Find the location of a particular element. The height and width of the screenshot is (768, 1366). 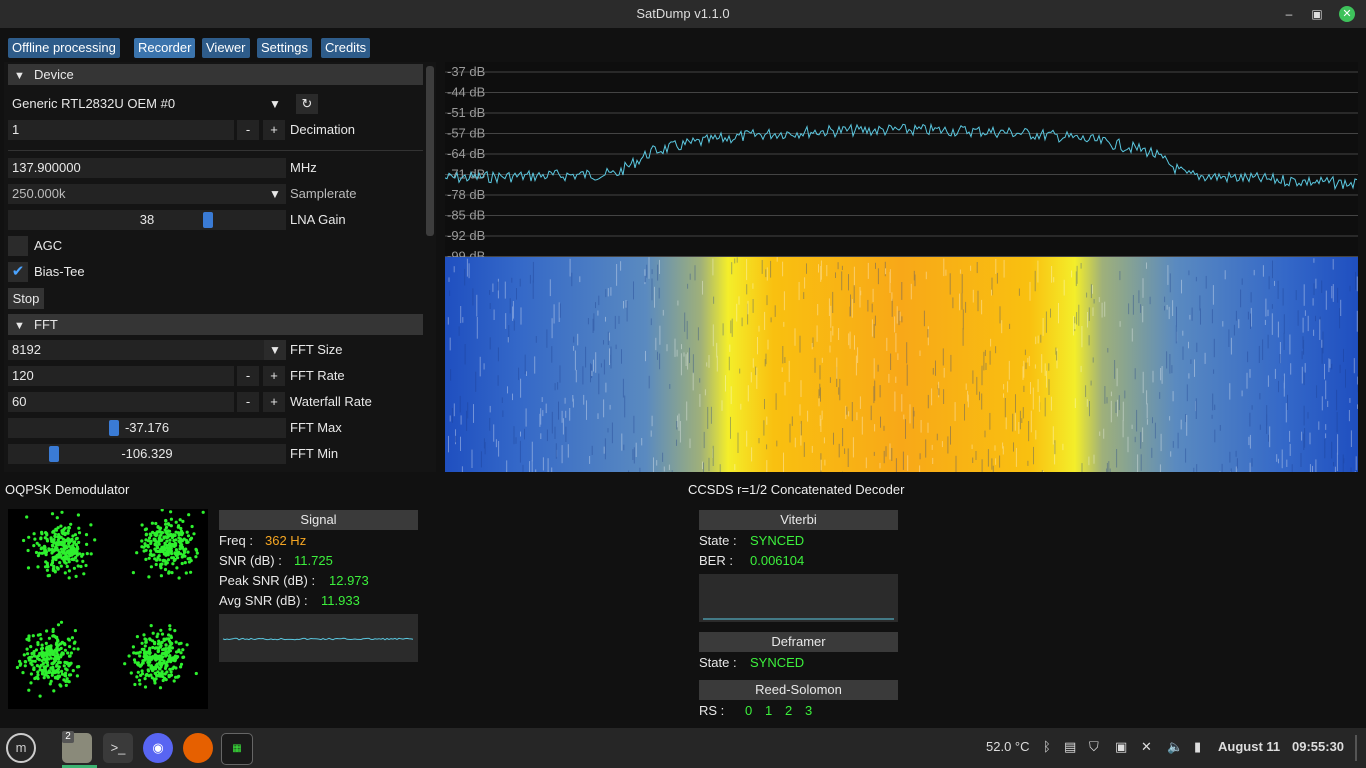

snr-value: 11.725 is located at coordinates (313, 560).